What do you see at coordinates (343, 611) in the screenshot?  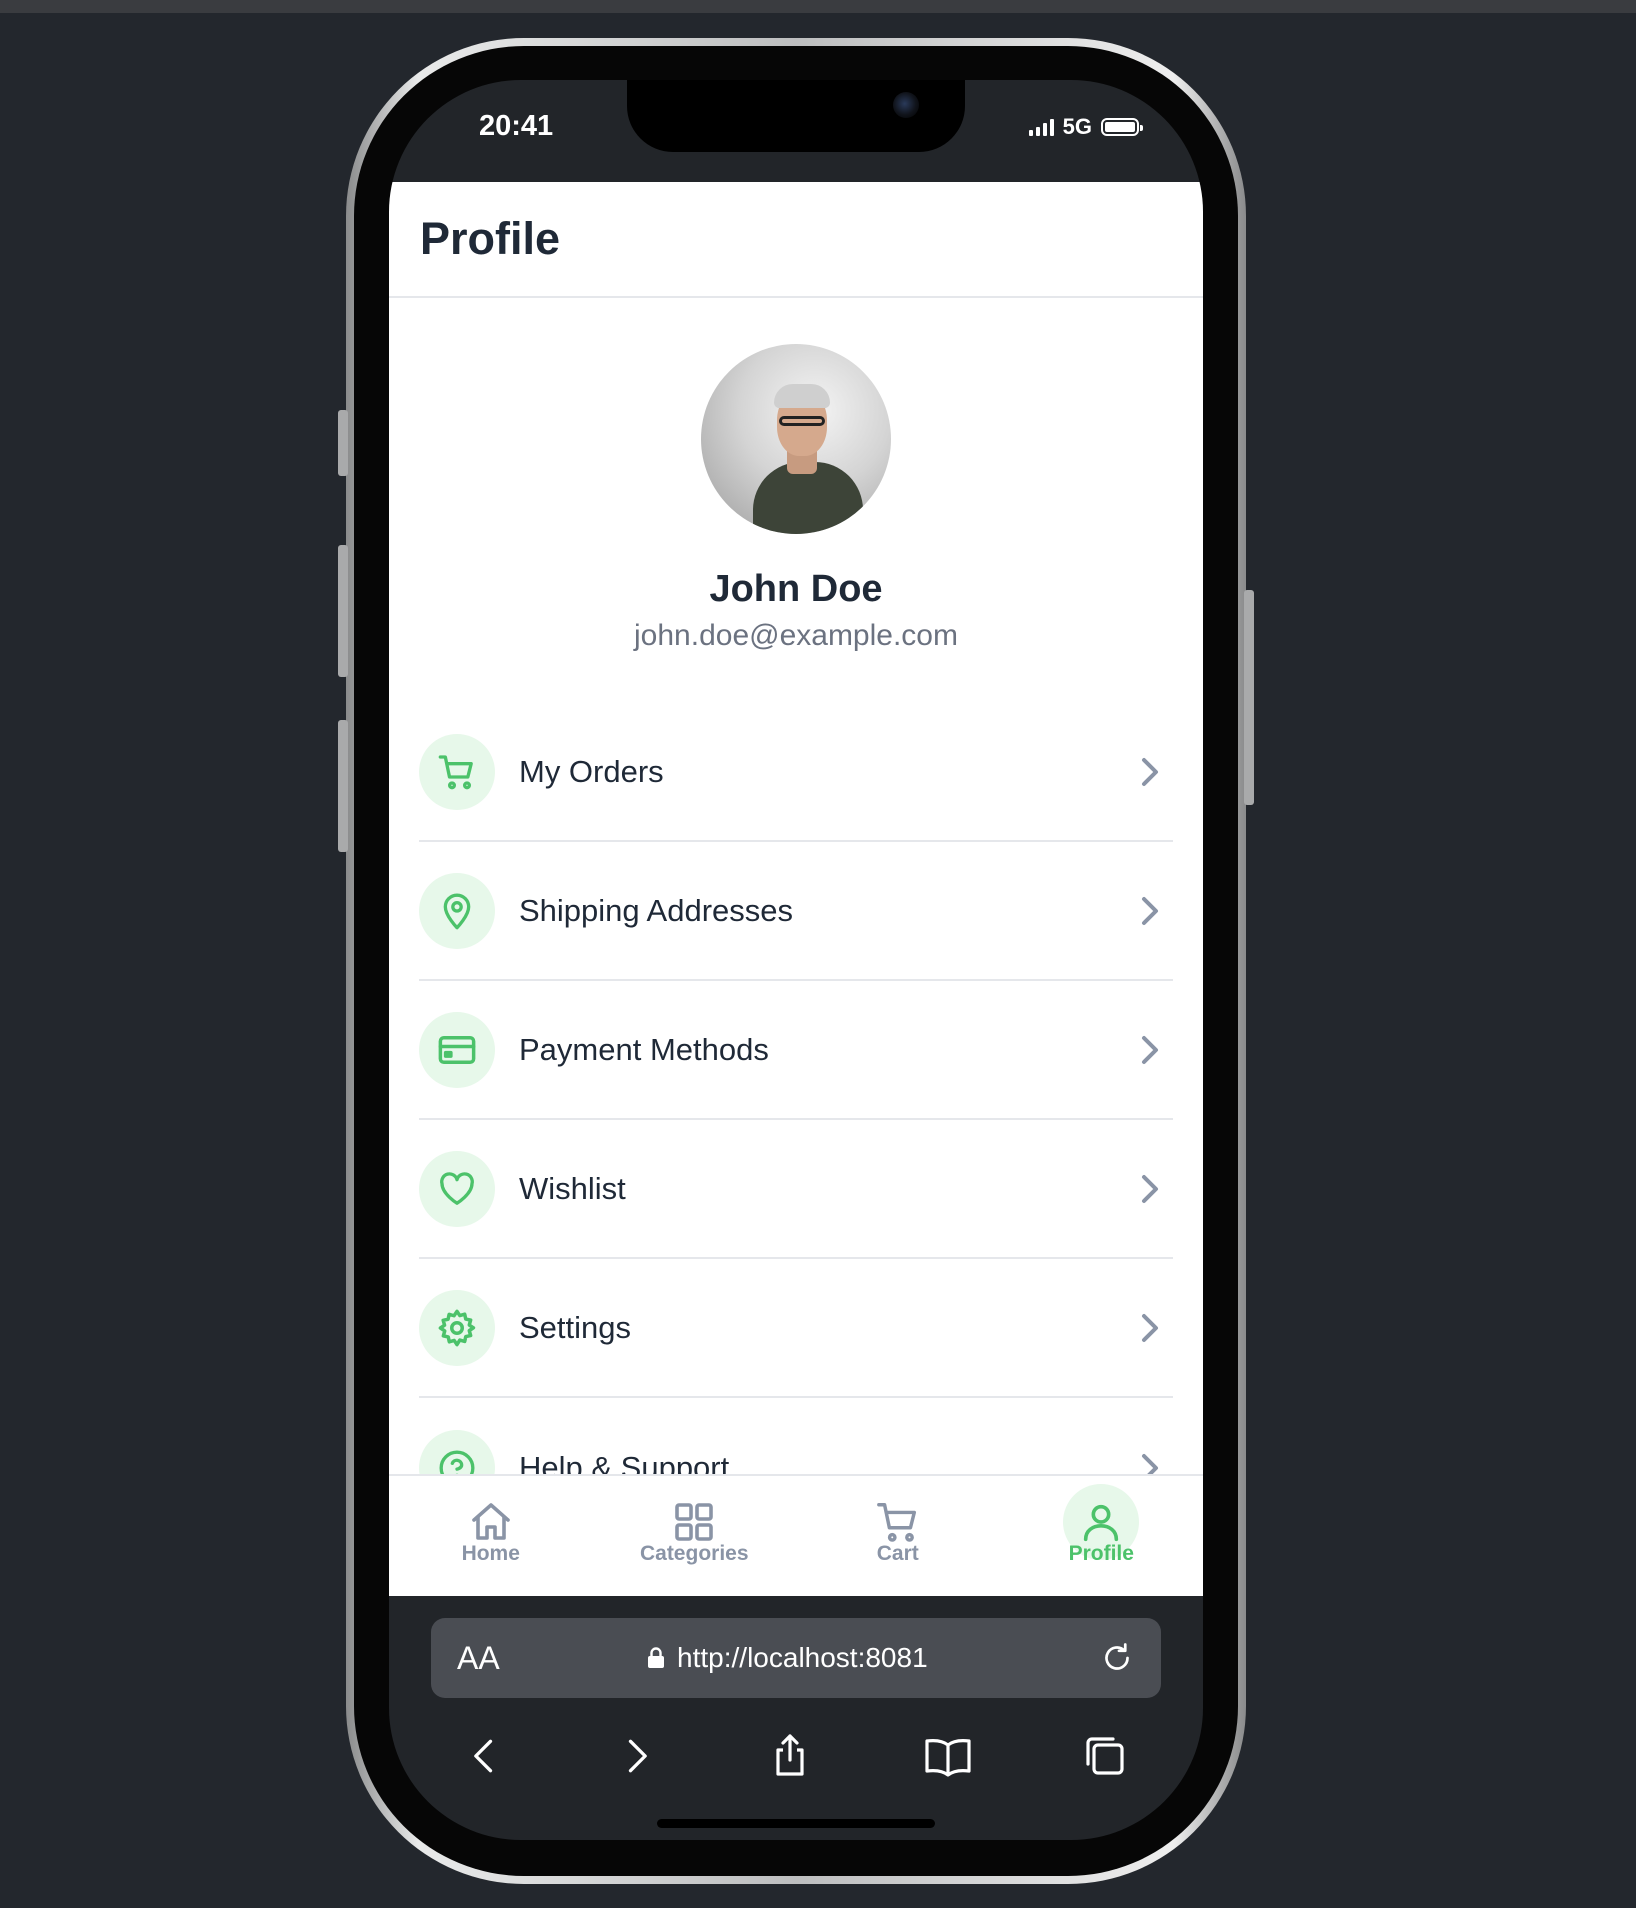 I see `volume-up-button` at bounding box center [343, 611].